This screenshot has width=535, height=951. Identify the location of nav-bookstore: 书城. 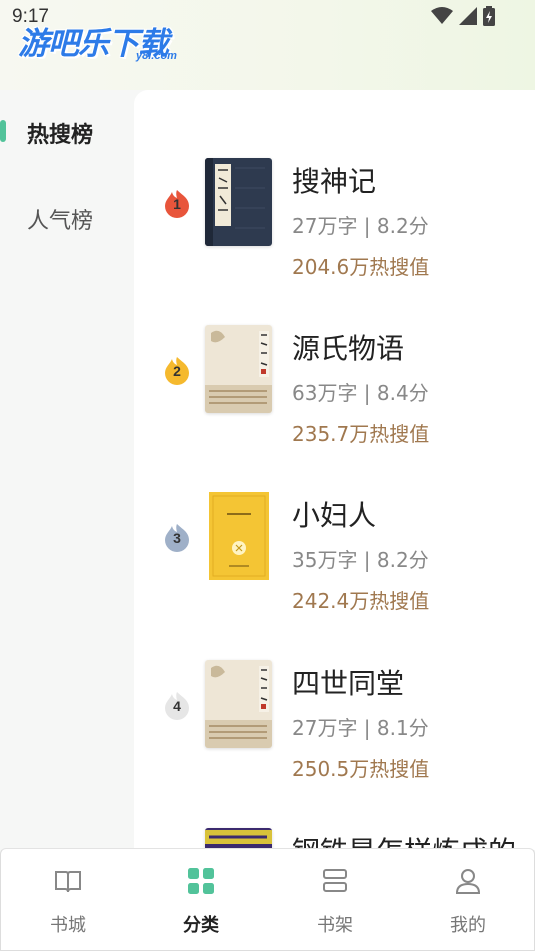
(68, 899).